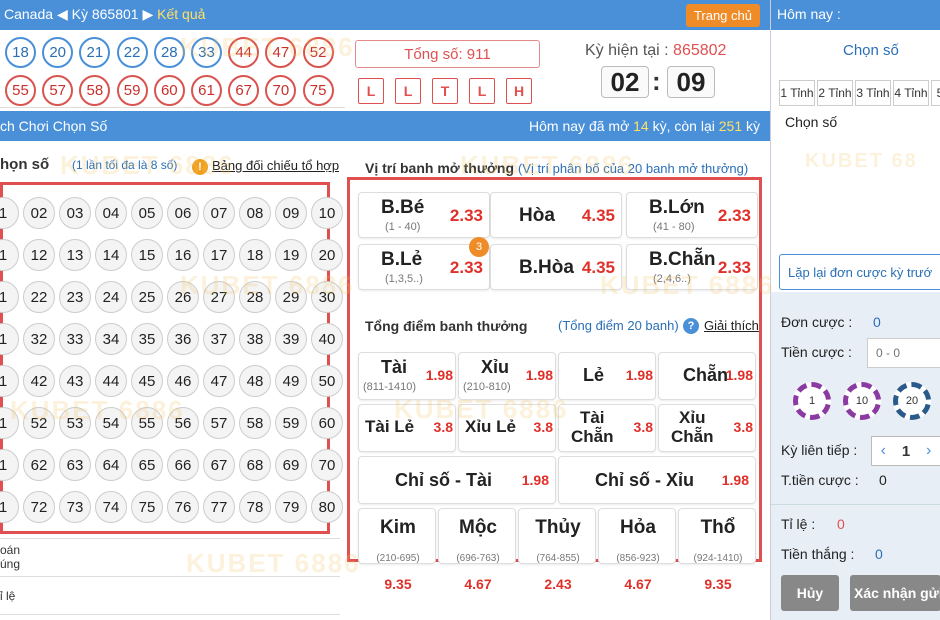  I want to click on number-button: 55, so click(147, 423).